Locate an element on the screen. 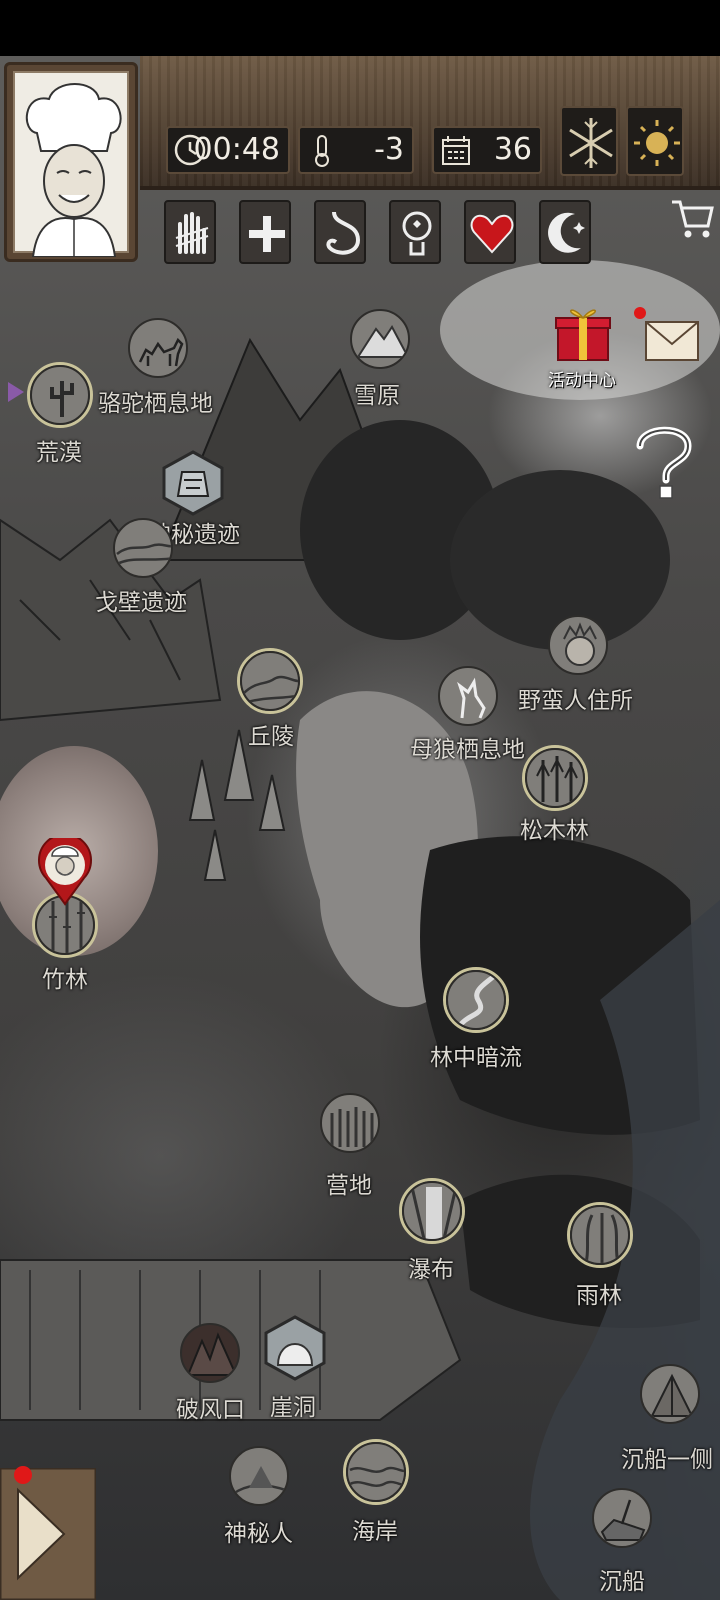 The height and width of the screenshot is (1600, 720). savage-face-icon is located at coordinates (580, 644).